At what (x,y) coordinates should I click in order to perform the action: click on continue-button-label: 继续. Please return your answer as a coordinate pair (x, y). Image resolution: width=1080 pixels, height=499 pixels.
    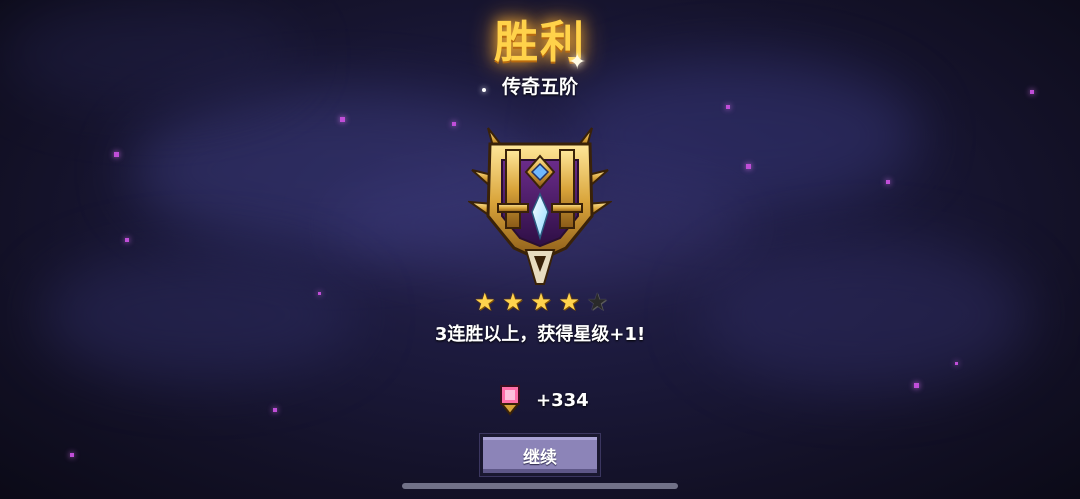
    Looking at the image, I should click on (540, 457).